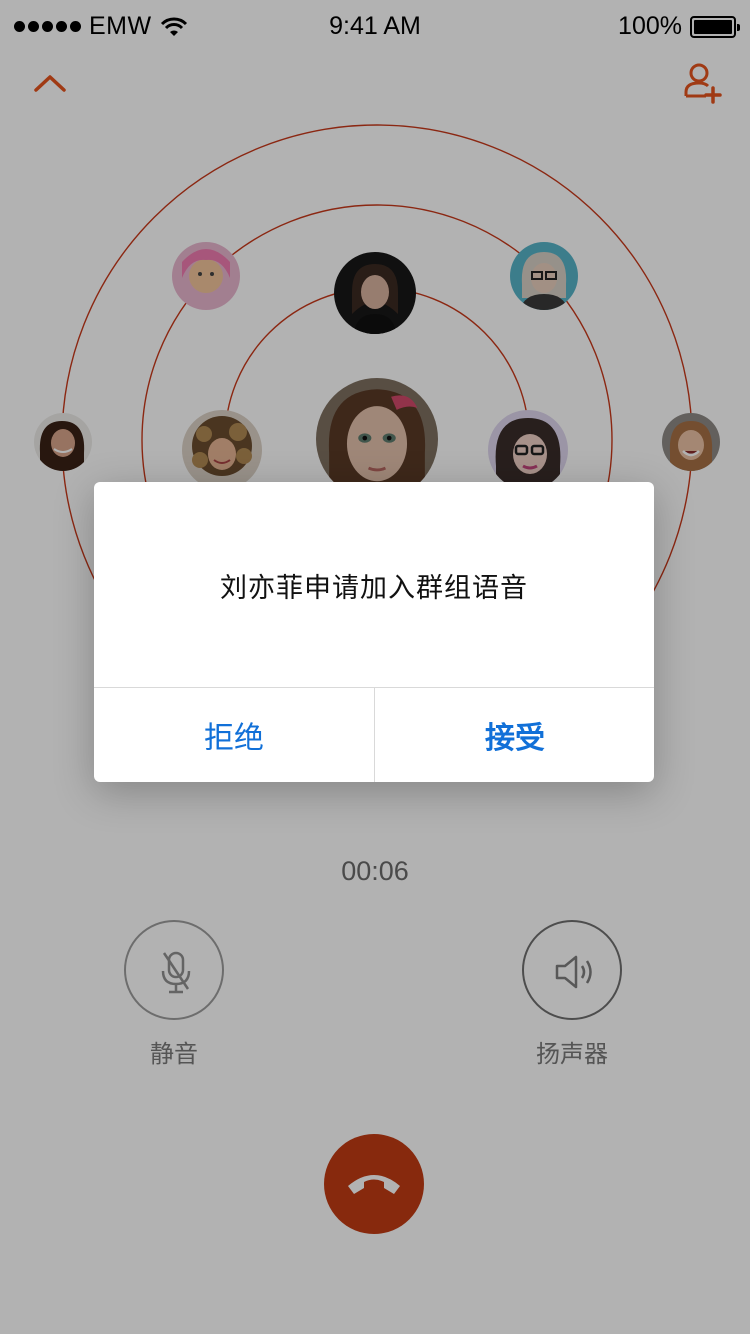  I want to click on reject-button: 拒绝, so click(234, 735).